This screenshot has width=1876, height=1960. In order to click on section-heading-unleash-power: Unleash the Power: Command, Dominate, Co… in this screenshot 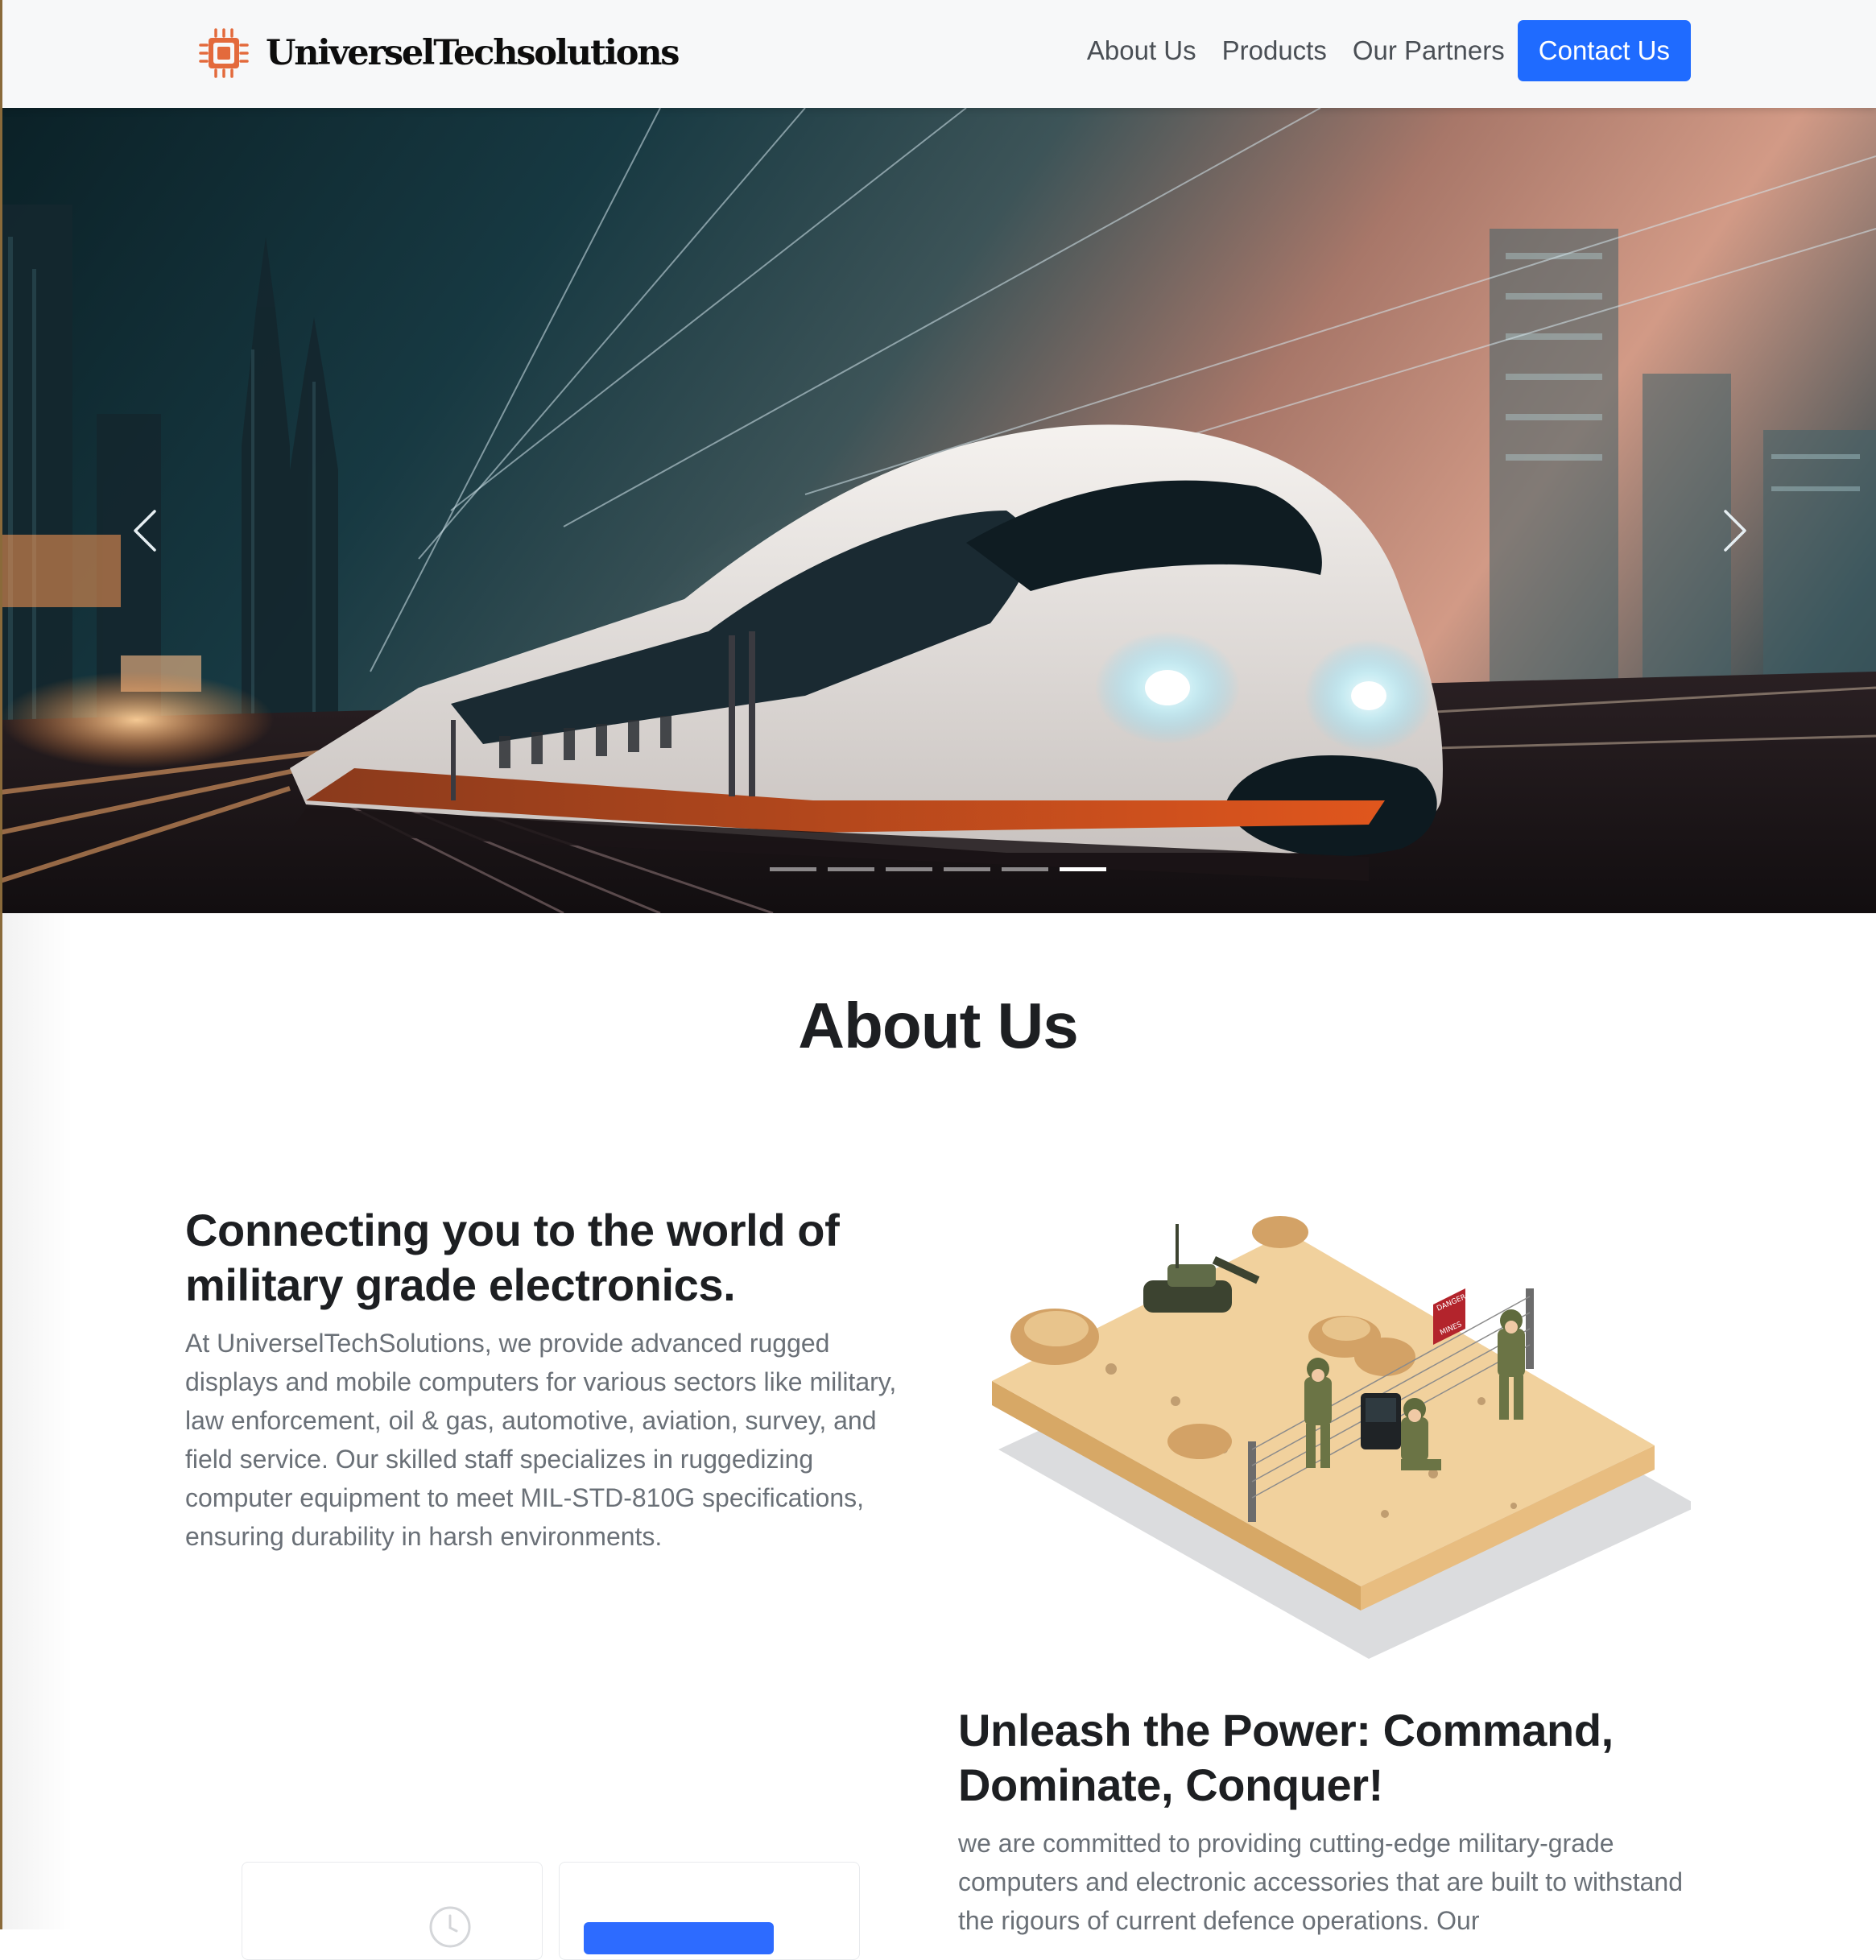, I will do `click(1286, 1757)`.